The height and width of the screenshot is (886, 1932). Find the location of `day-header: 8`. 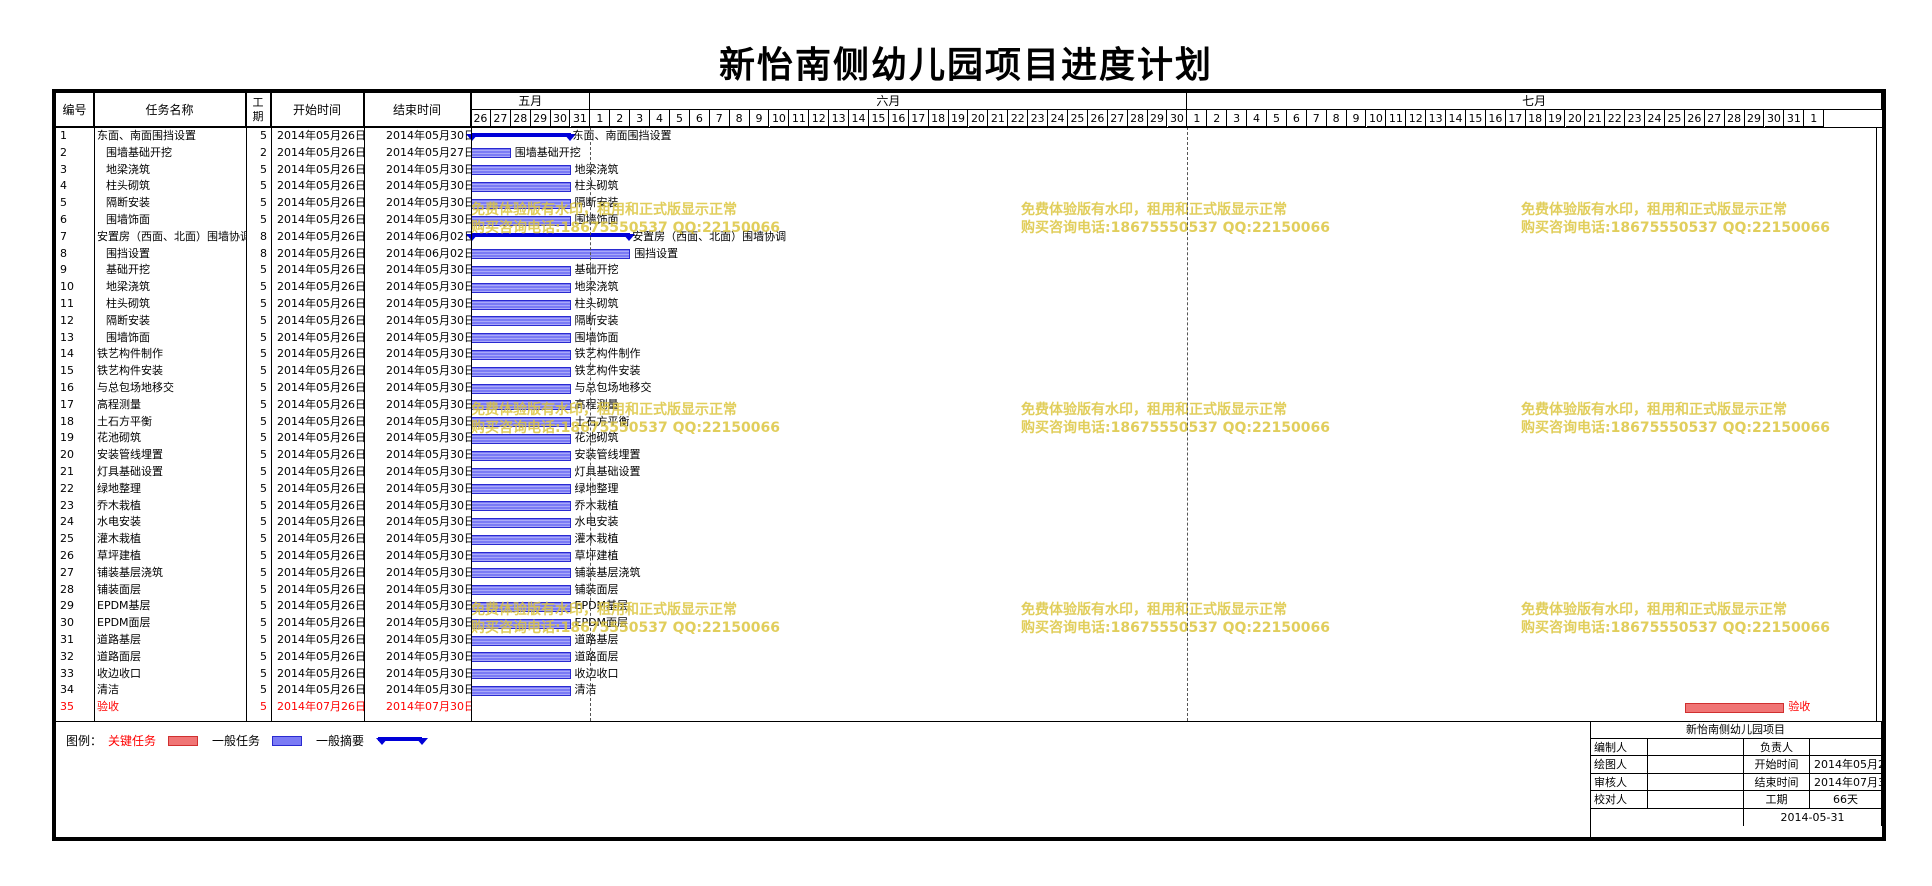

day-header: 8 is located at coordinates (739, 118).